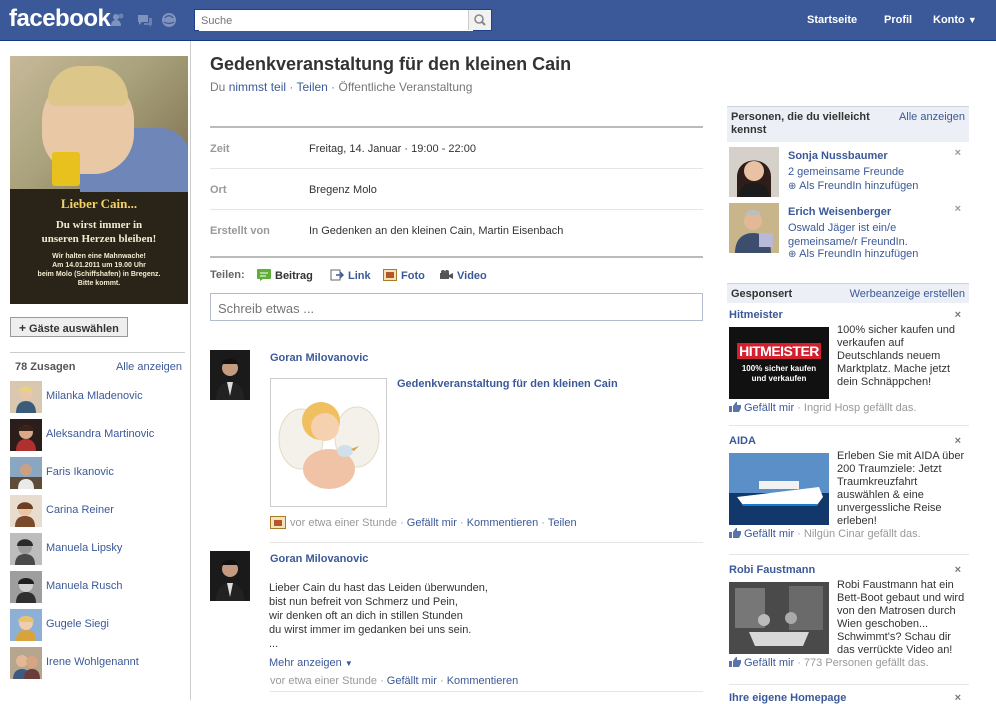 This screenshot has width=996, height=704. Describe the element at coordinates (350, 275) in the screenshot. I see `share-link-tab: Link` at that location.